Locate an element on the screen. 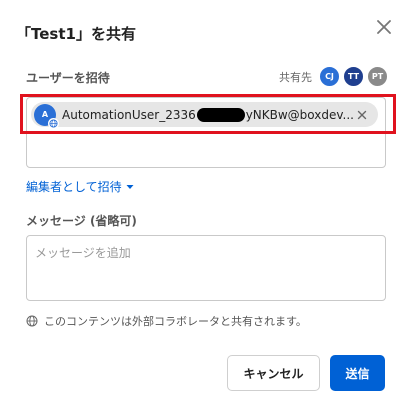  avatar-initials: TT is located at coordinates (353, 76).